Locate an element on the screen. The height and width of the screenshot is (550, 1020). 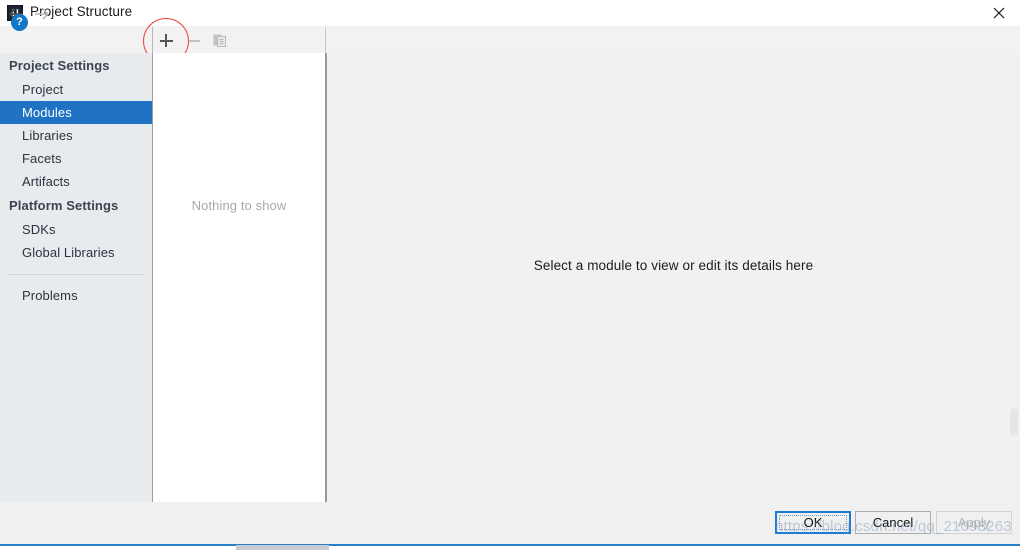
add-module-button is located at coordinates (166, 40).